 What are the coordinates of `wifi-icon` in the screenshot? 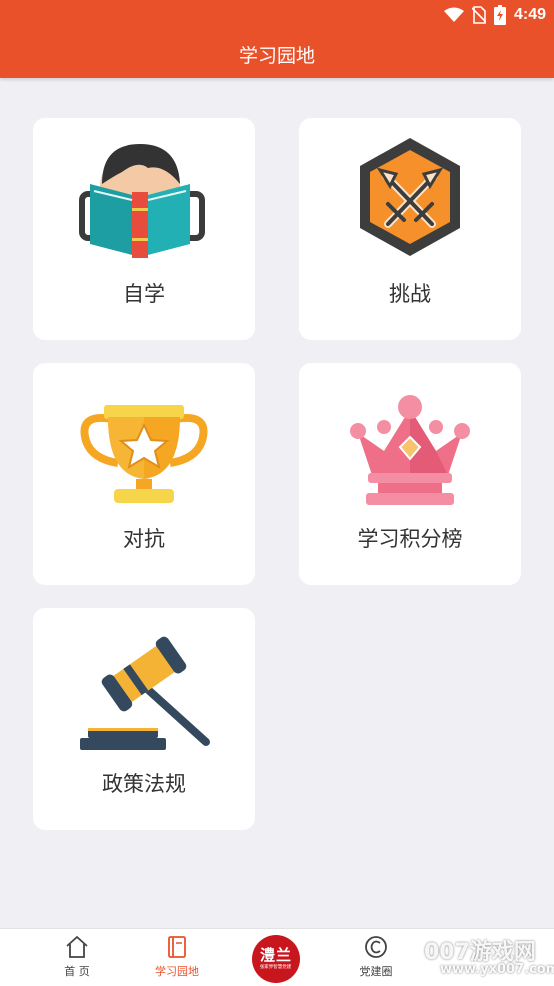 It's located at (453, 14).